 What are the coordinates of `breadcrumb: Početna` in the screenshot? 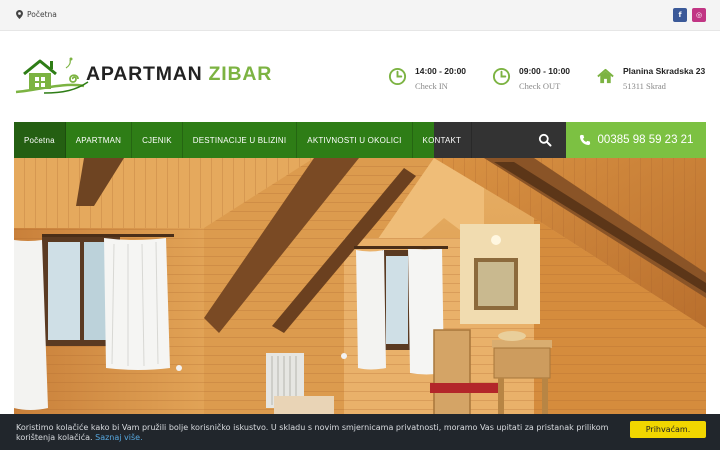 It's located at (36, 14).